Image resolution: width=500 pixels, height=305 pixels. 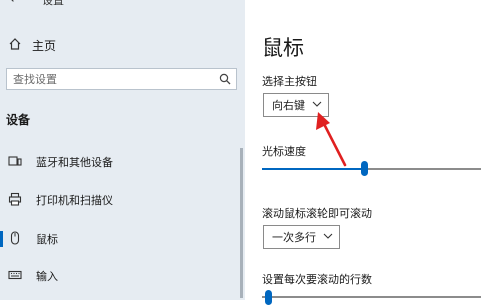 I want to click on lines-per-scroll-slider, so click(x=371, y=297).